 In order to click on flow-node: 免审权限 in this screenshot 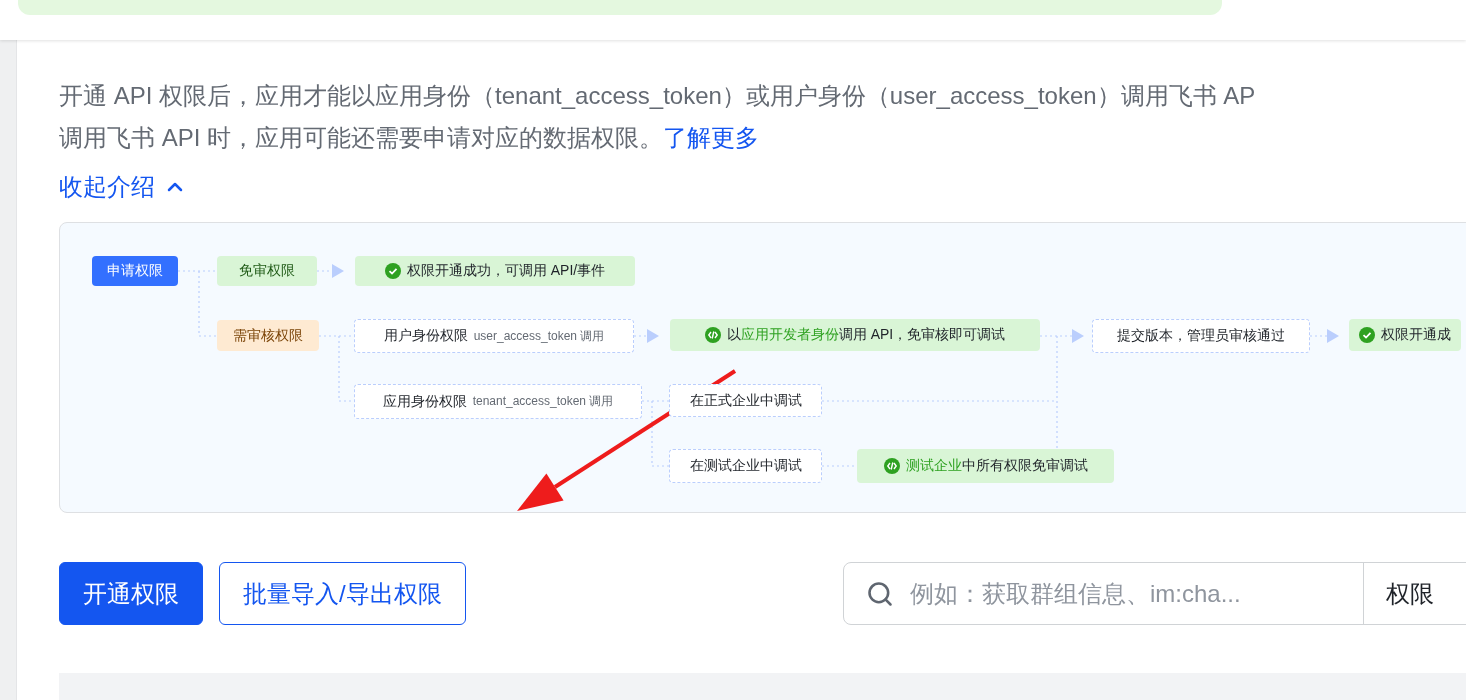, I will do `click(267, 271)`.